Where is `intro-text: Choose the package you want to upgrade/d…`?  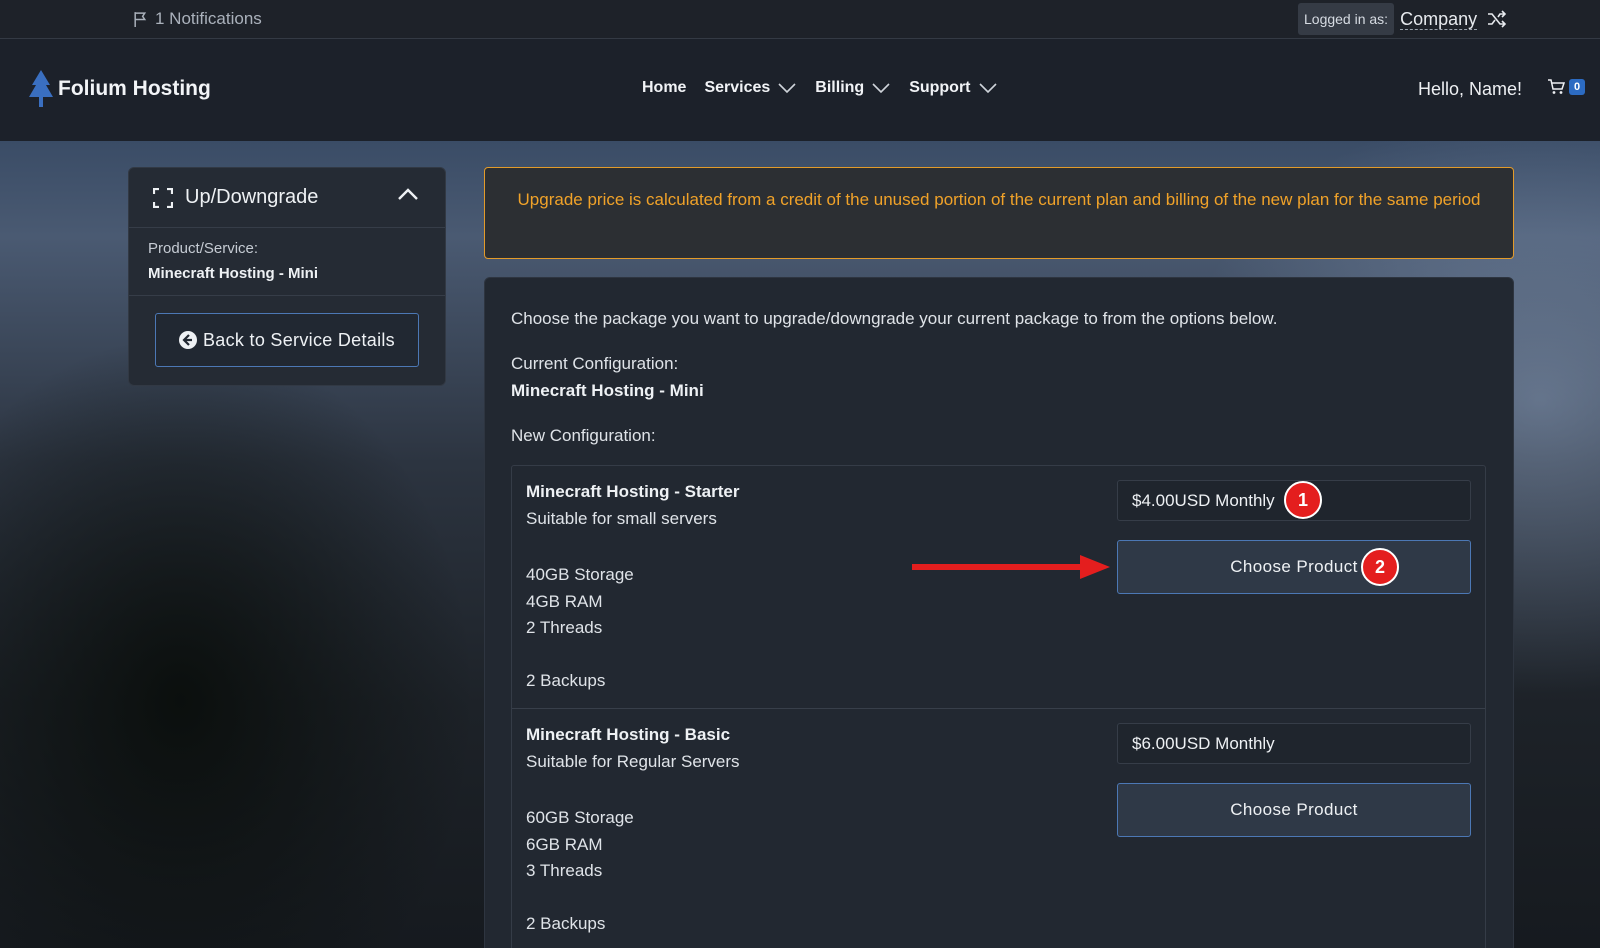
intro-text: Choose the package you want to upgrade/d… is located at coordinates (894, 318).